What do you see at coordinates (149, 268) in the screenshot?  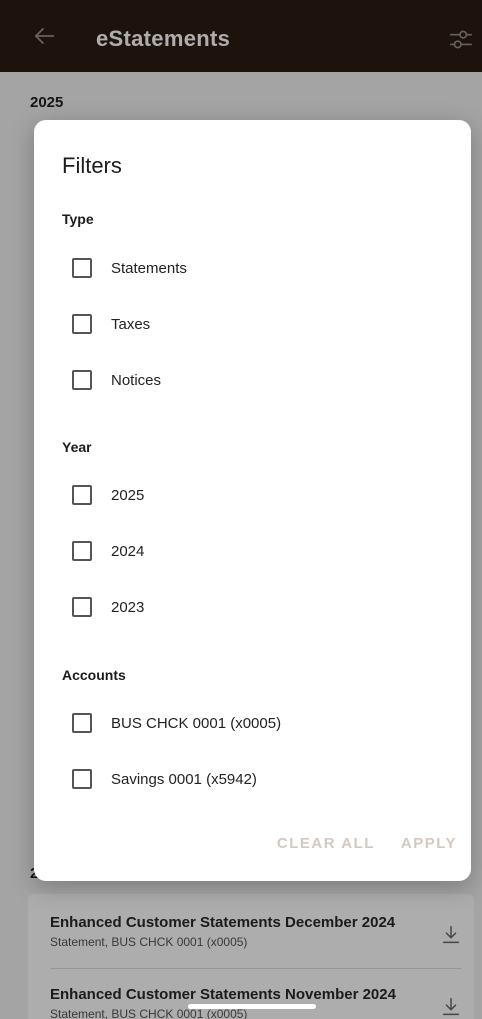 I see `option-label: Statements` at bounding box center [149, 268].